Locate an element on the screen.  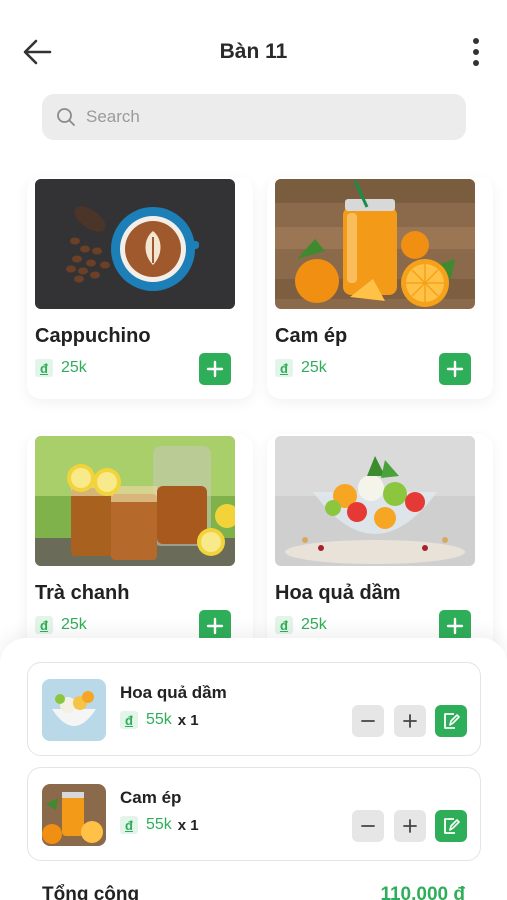
product-card: Cam ép đ 25k is located at coordinates (380, 288).